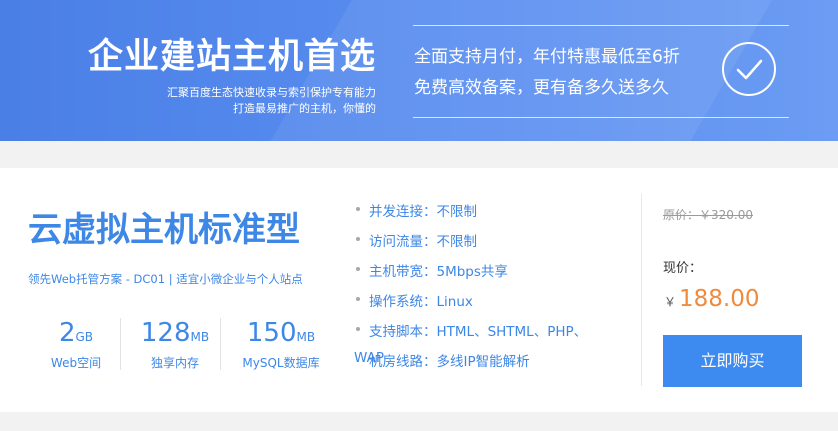  I want to click on feature-item: 操作系统：Linux, so click(471, 305).